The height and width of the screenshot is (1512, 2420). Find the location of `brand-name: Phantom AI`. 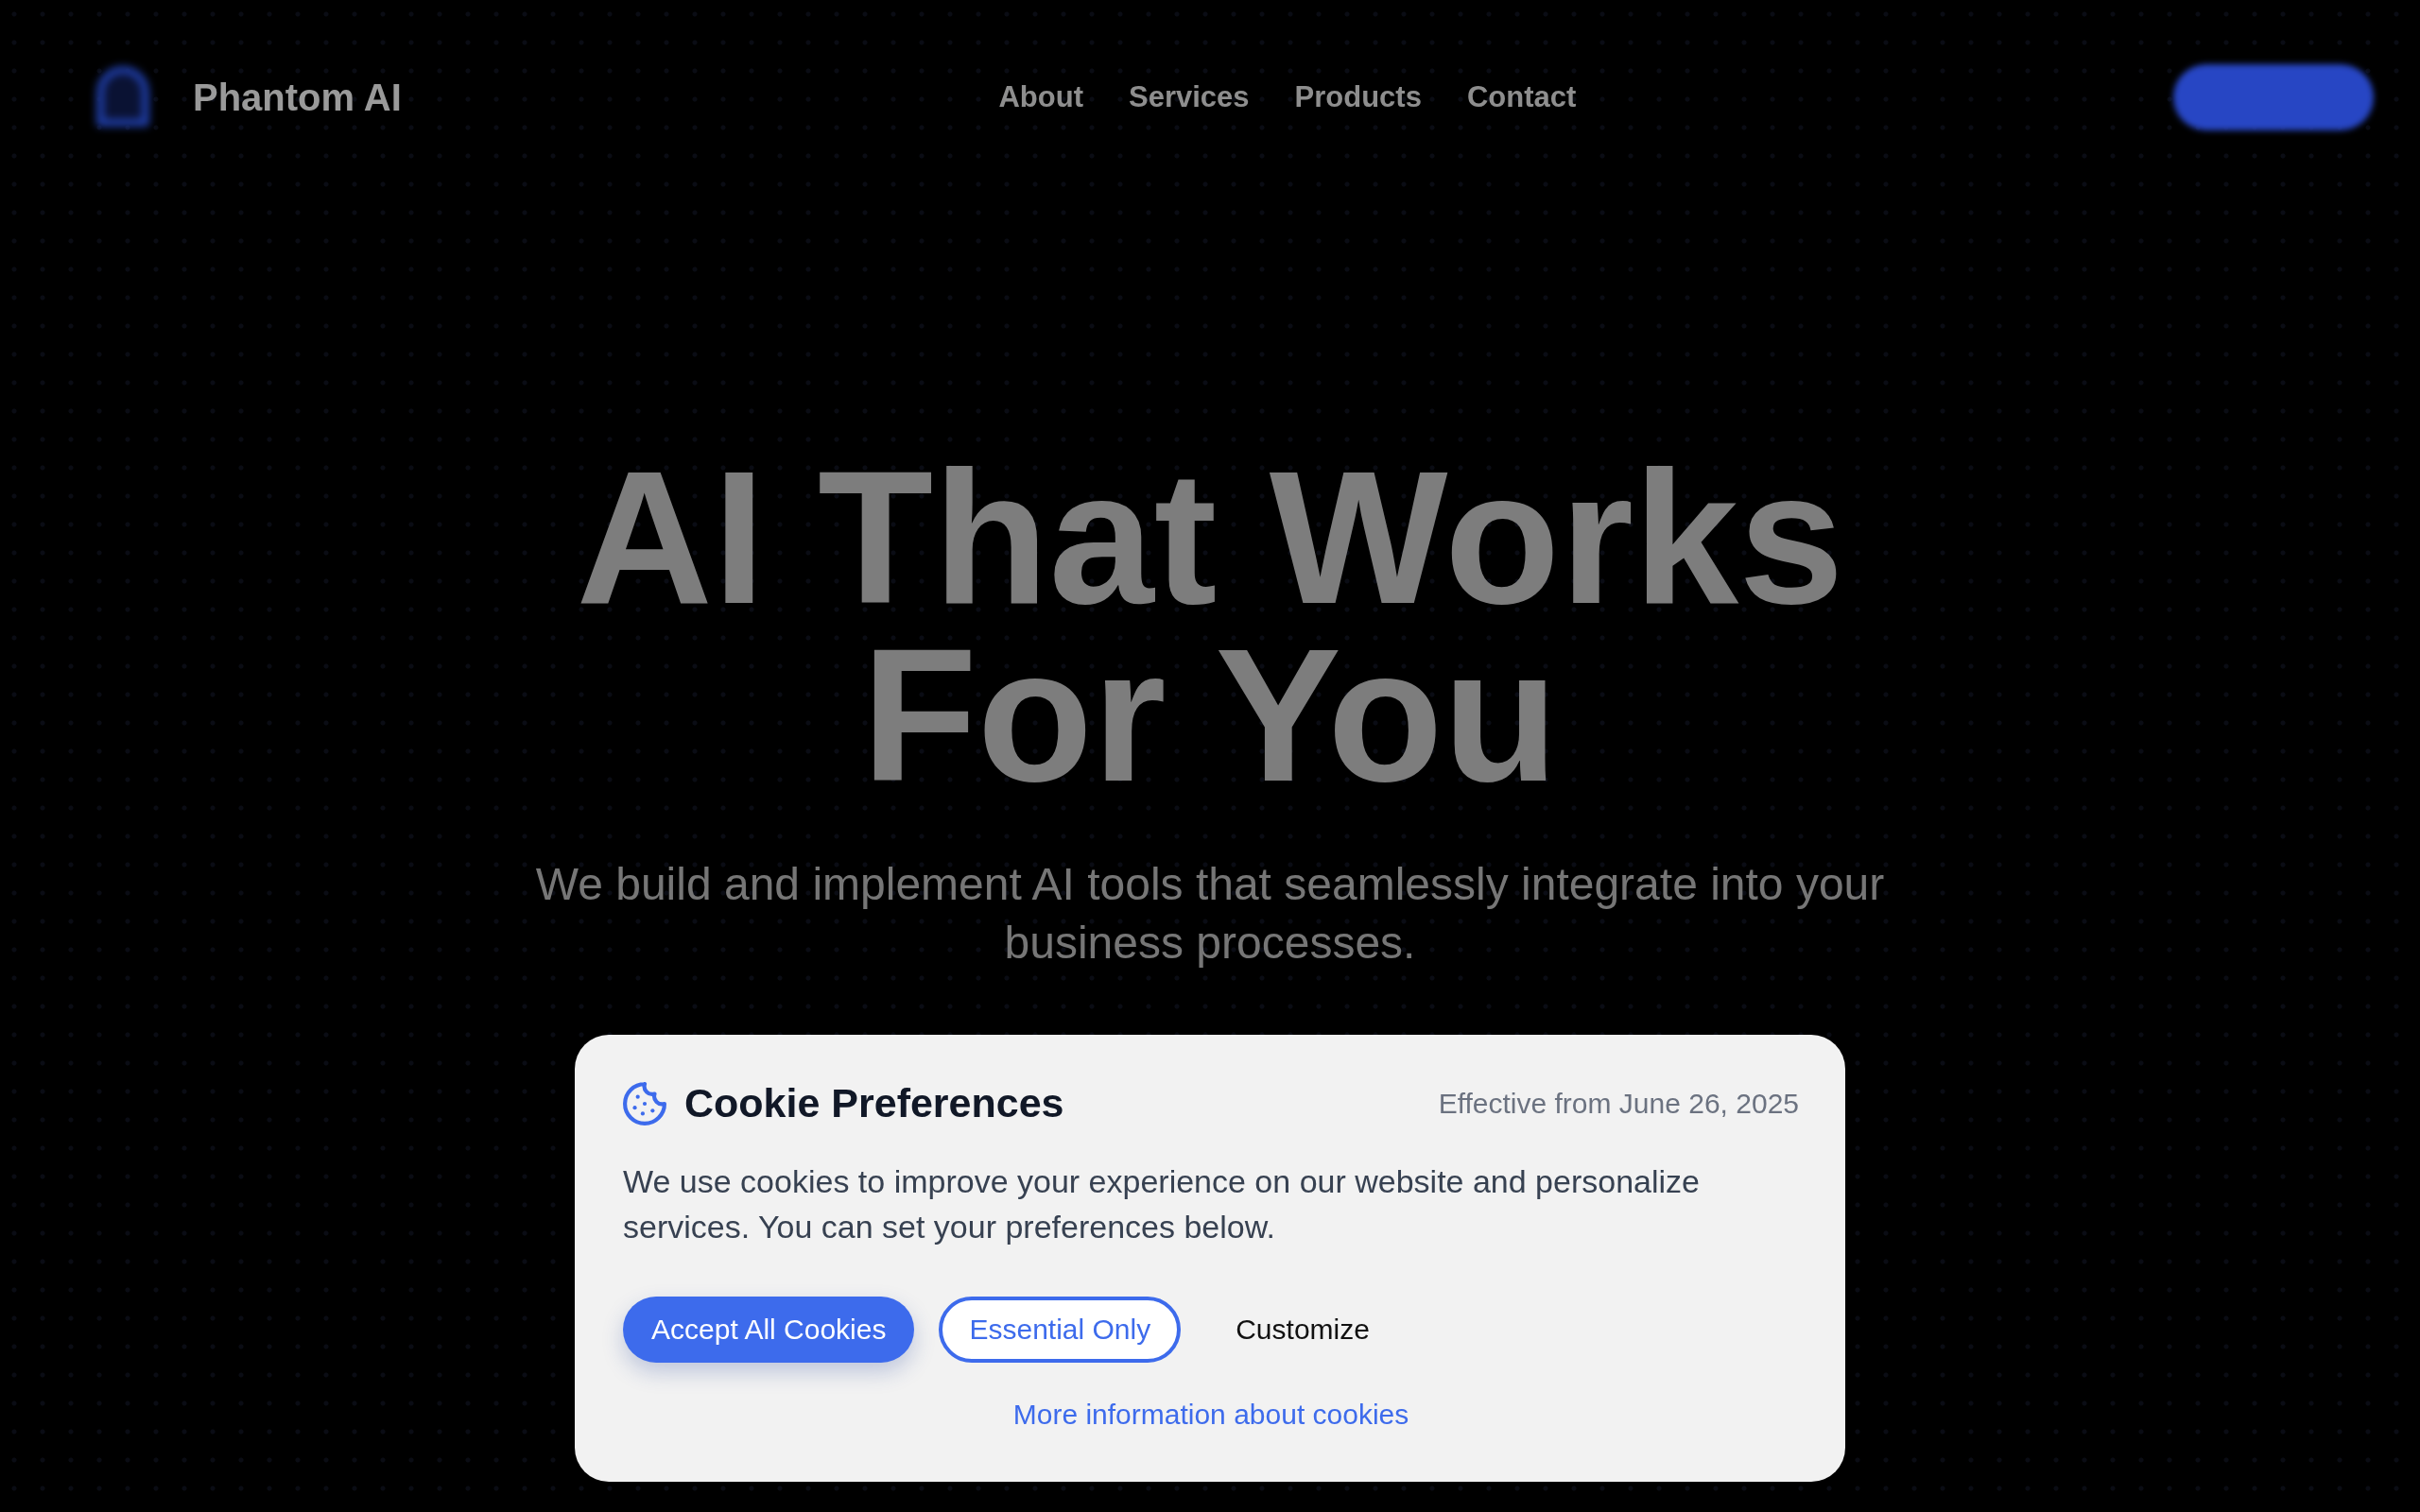

brand-name: Phantom AI is located at coordinates (297, 97).